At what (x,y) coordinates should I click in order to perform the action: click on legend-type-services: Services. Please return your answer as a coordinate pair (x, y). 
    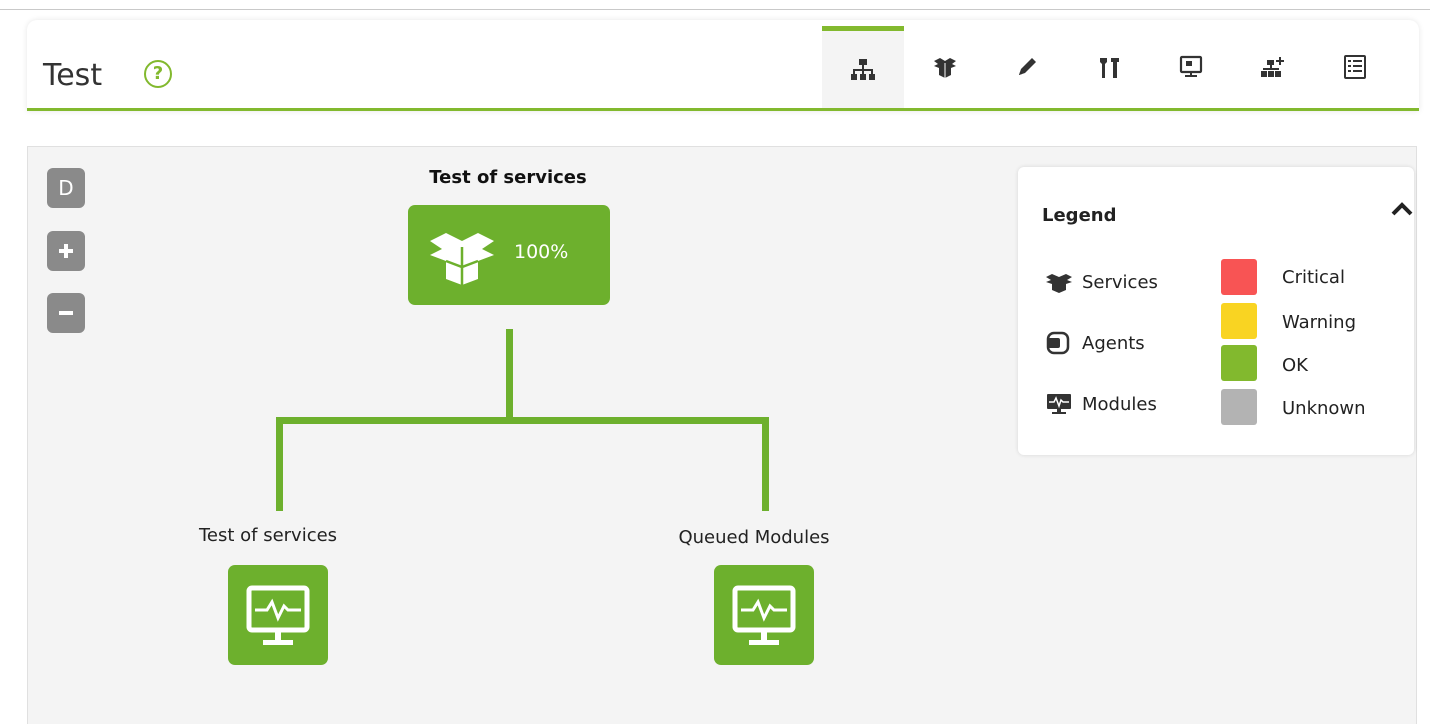
    Looking at the image, I should click on (1101, 282).